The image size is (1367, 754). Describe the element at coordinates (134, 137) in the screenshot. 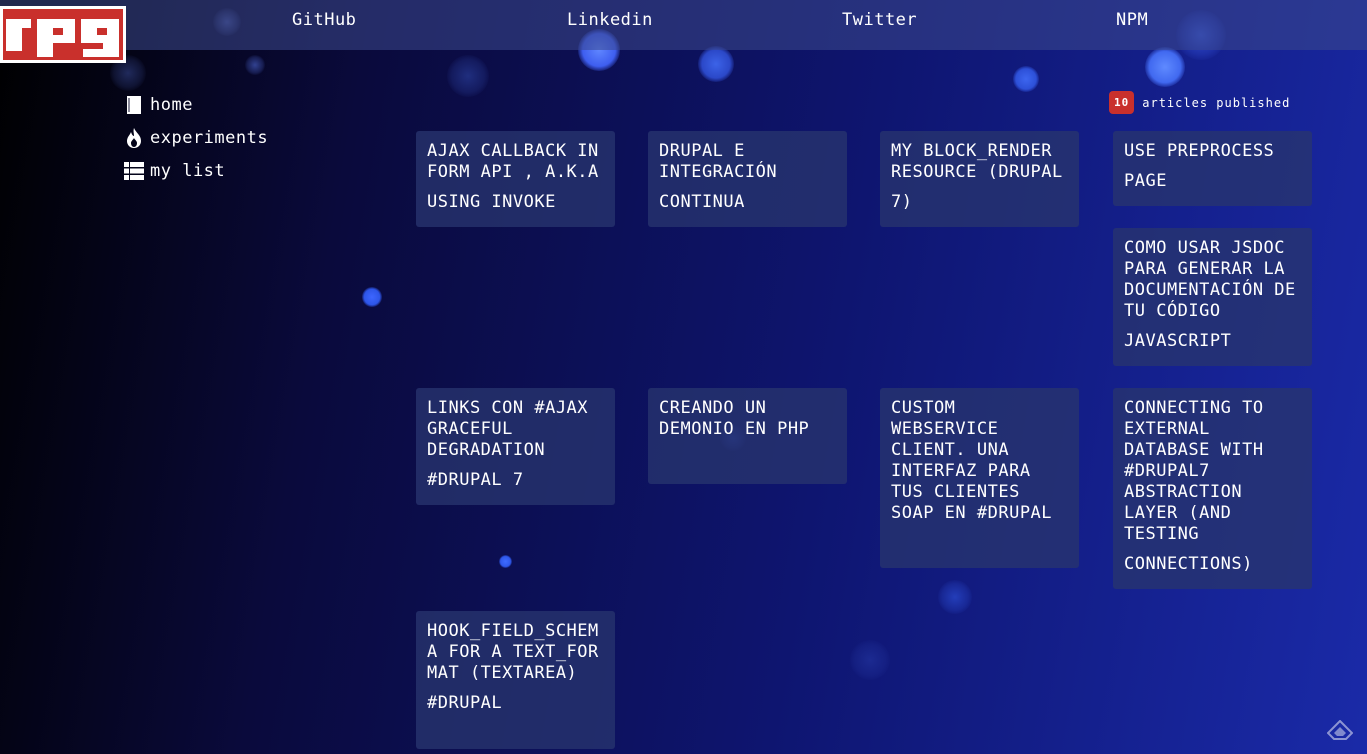

I see `fire-icon` at that location.